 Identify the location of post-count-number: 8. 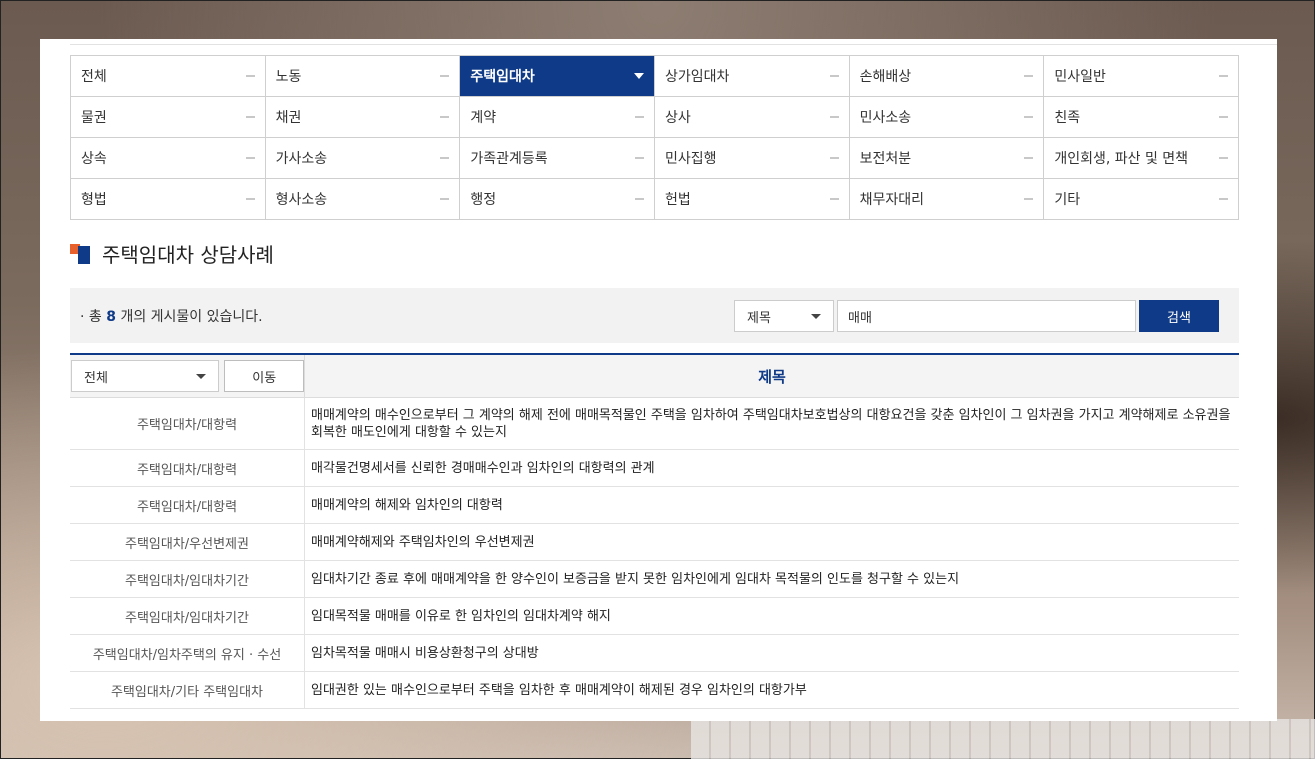
(111, 316).